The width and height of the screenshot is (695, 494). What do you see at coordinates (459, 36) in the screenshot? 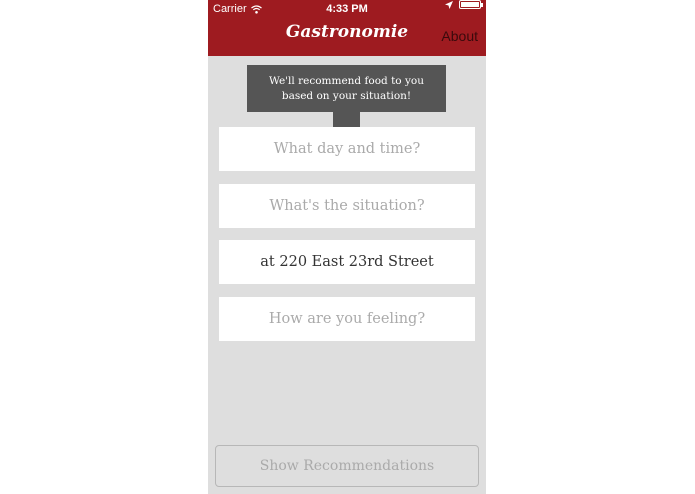
I see `about-link: About` at bounding box center [459, 36].